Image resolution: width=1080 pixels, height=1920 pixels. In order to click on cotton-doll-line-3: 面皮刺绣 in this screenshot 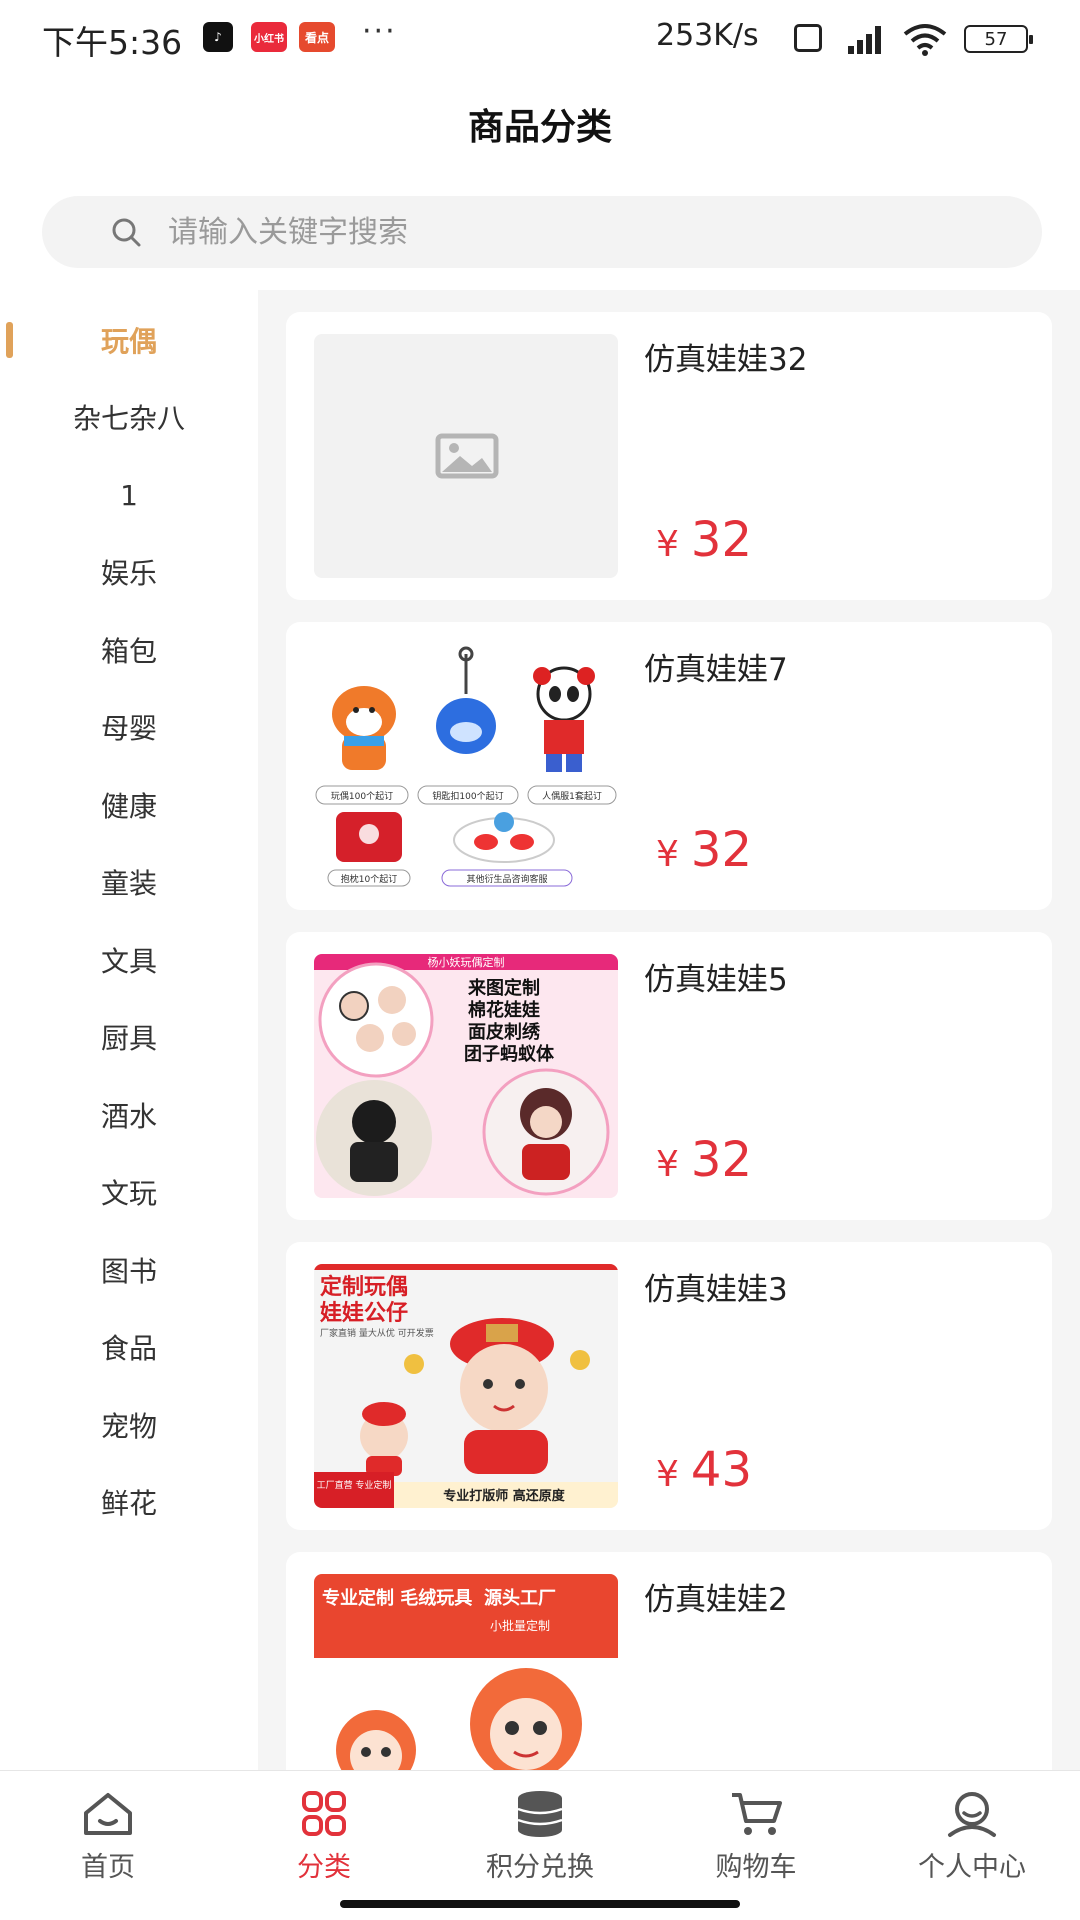, I will do `click(504, 1032)`.